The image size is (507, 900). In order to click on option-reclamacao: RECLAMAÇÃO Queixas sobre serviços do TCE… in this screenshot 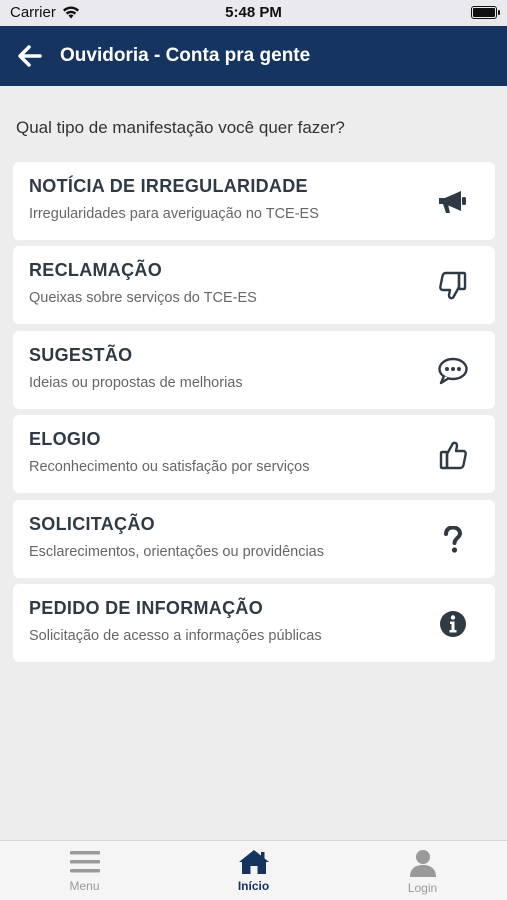, I will do `click(254, 285)`.